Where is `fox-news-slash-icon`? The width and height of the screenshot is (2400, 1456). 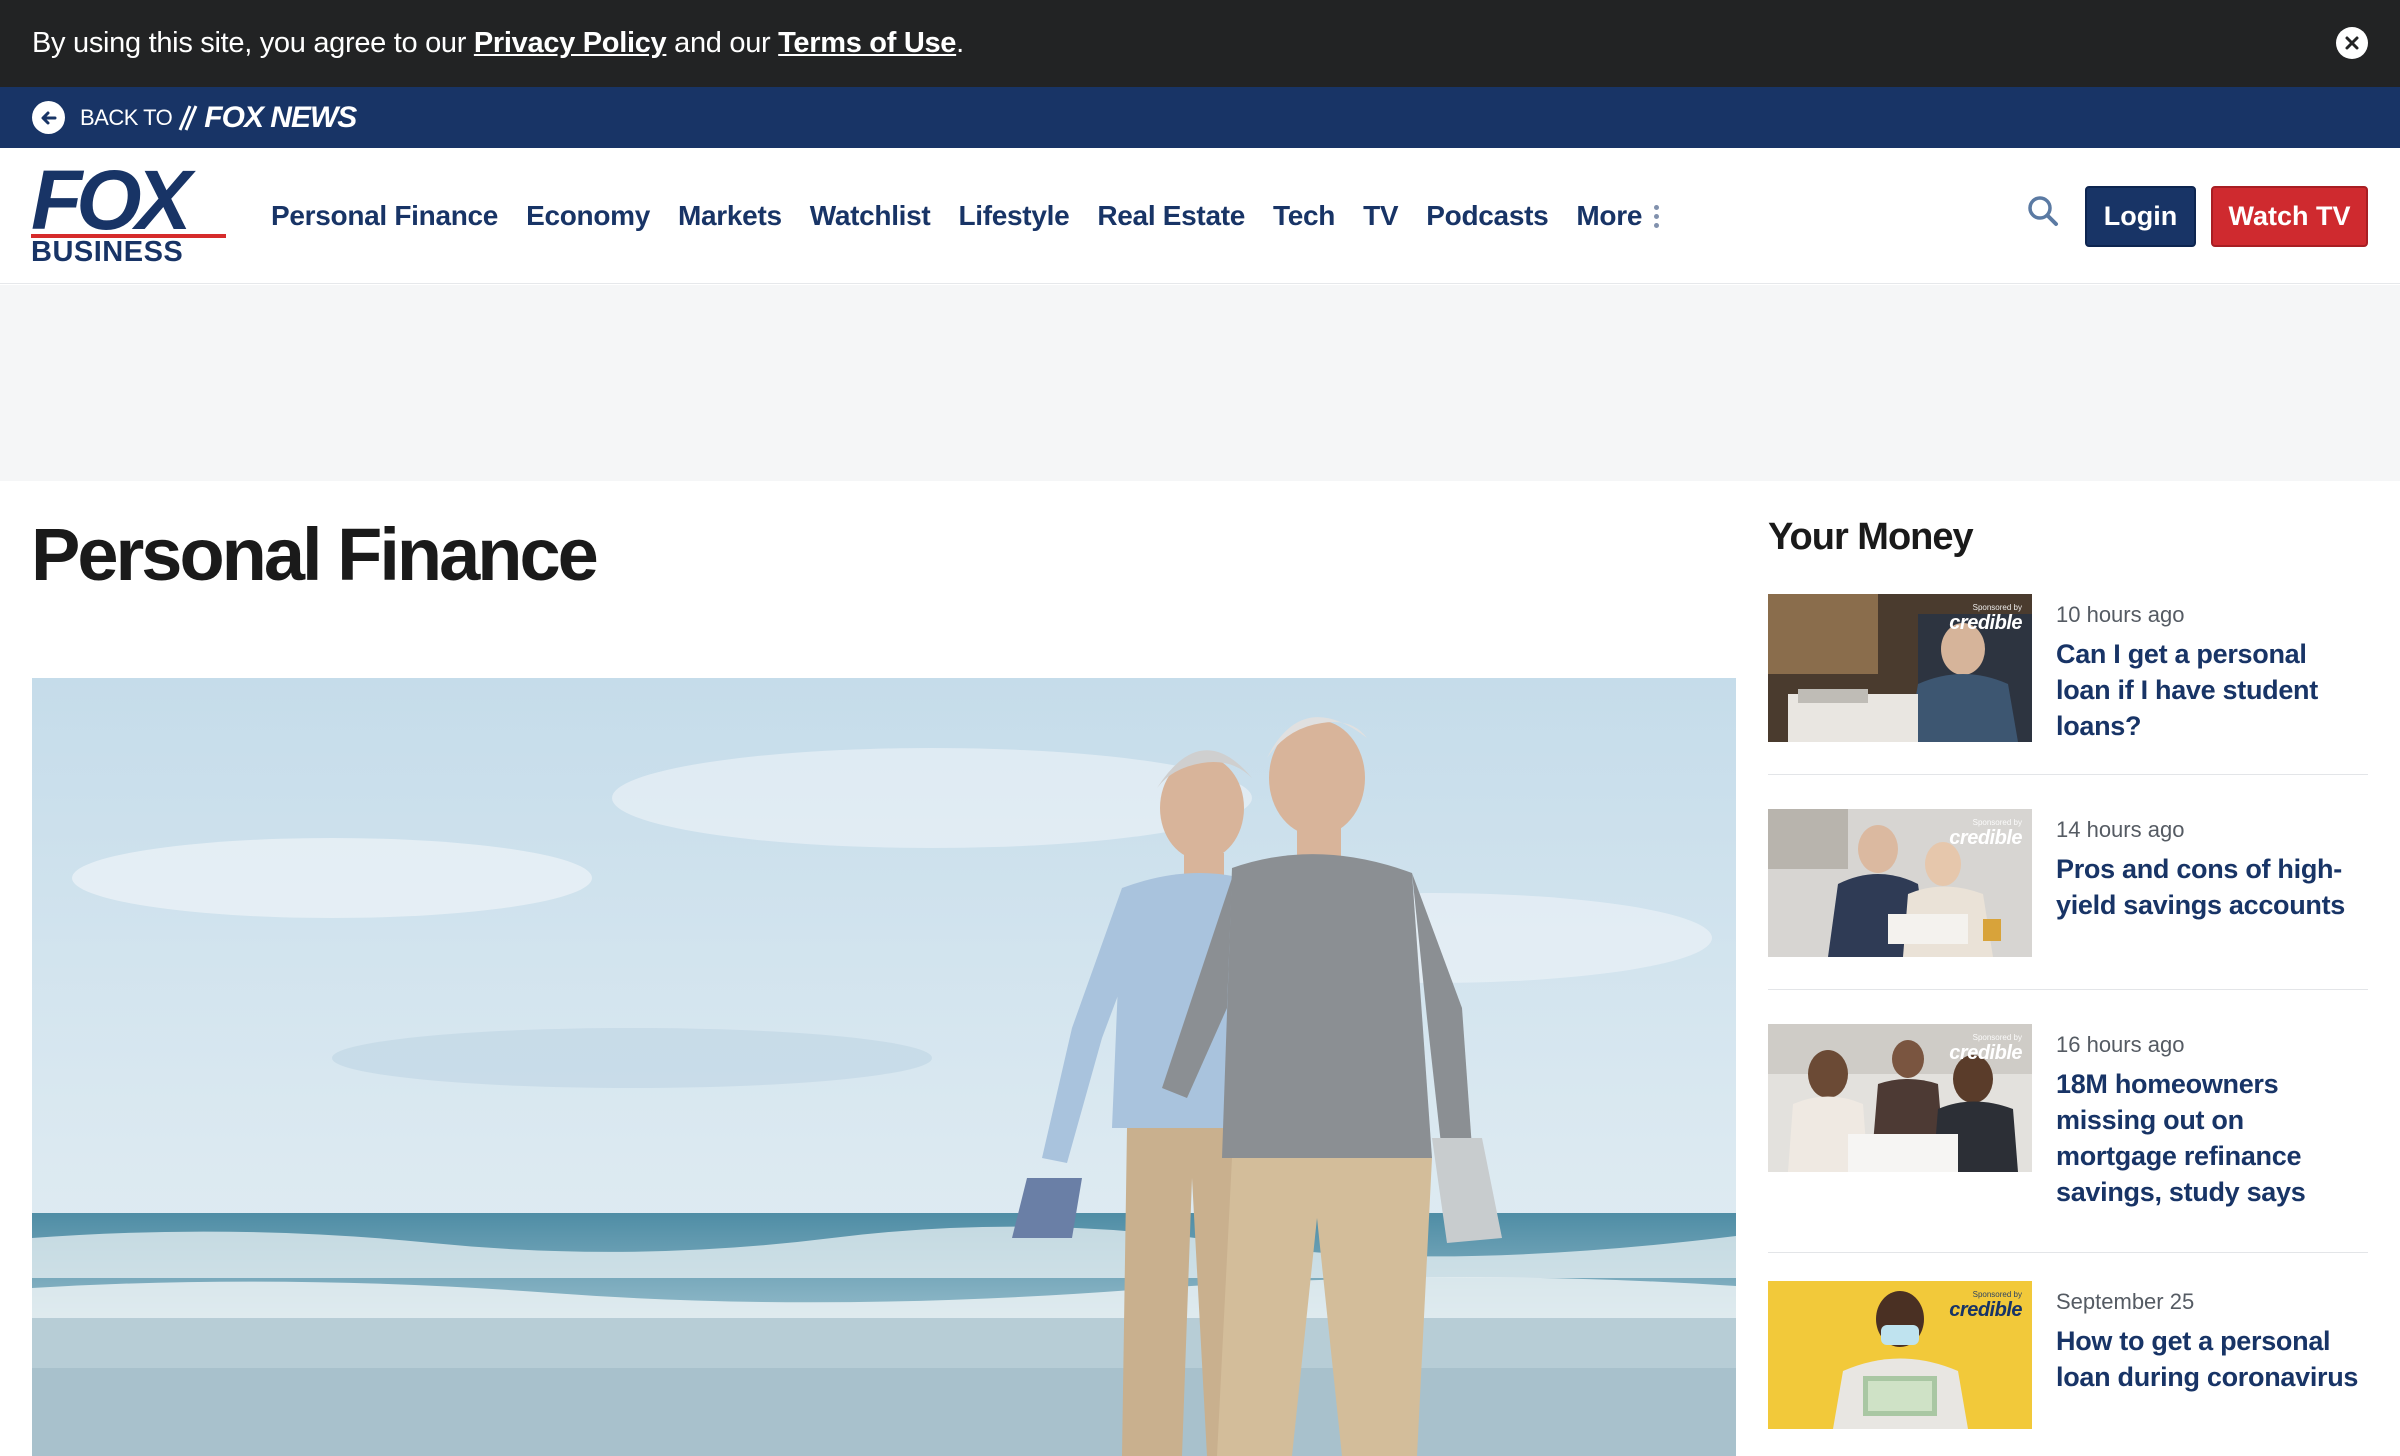
fox-news-slash-icon is located at coordinates (188, 117).